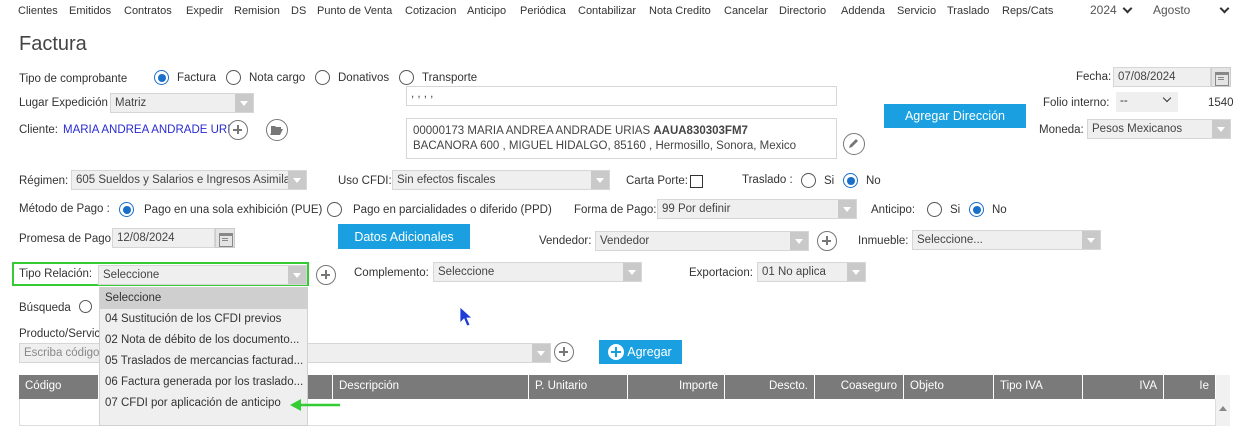 The image size is (1249, 426). What do you see at coordinates (315, 405) in the screenshot?
I see `annotation-arrow-icon` at bounding box center [315, 405].